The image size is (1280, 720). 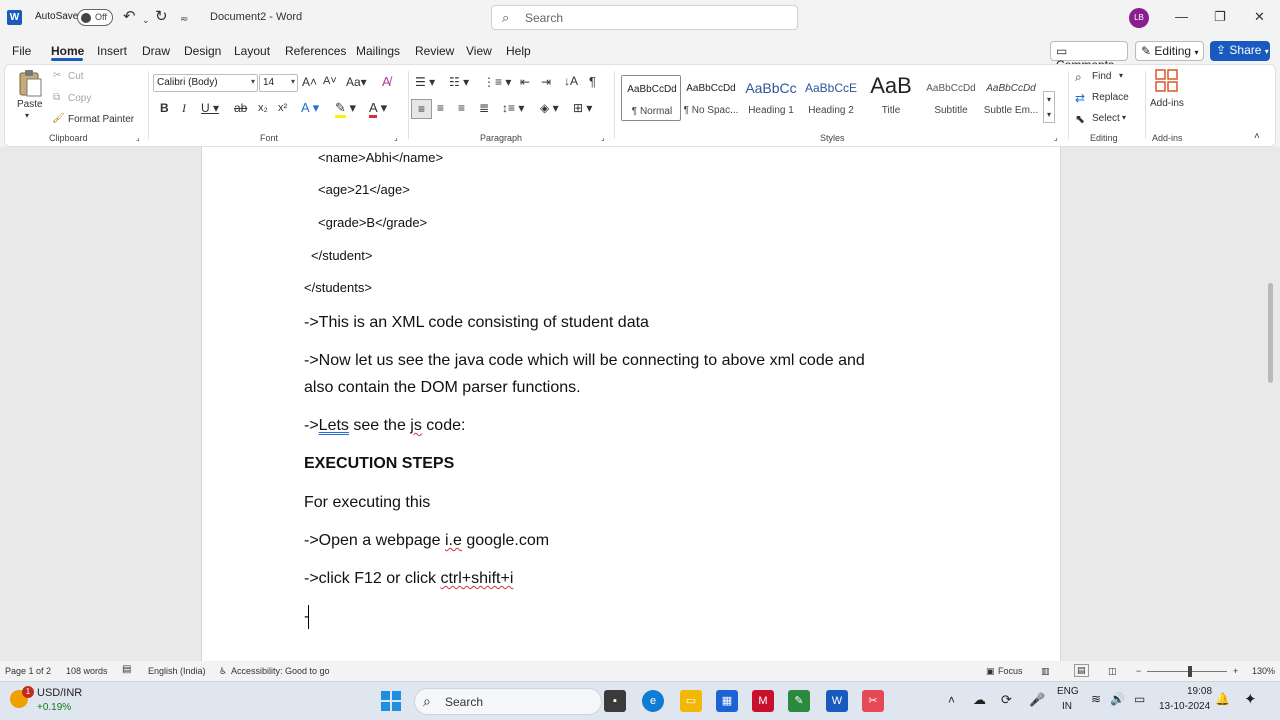 I want to click on style-normal: AaBbCcDd ¶ Normal, so click(x=651, y=98).